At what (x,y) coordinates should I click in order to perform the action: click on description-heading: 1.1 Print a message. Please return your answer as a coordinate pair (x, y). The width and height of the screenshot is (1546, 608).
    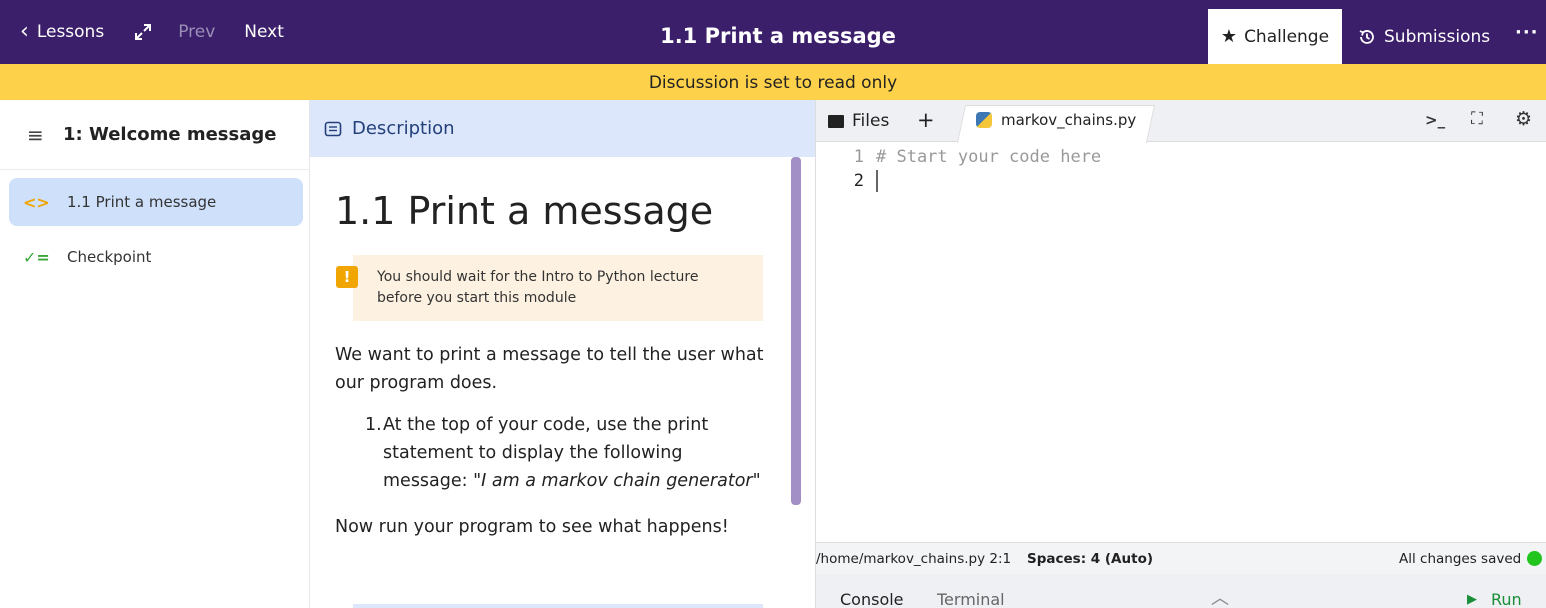
    Looking at the image, I should click on (524, 211).